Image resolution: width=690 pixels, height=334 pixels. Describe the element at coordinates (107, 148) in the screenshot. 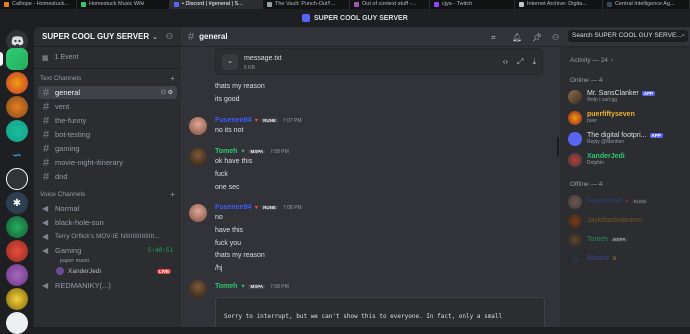

I see `channel-gaming: # gaming` at that location.